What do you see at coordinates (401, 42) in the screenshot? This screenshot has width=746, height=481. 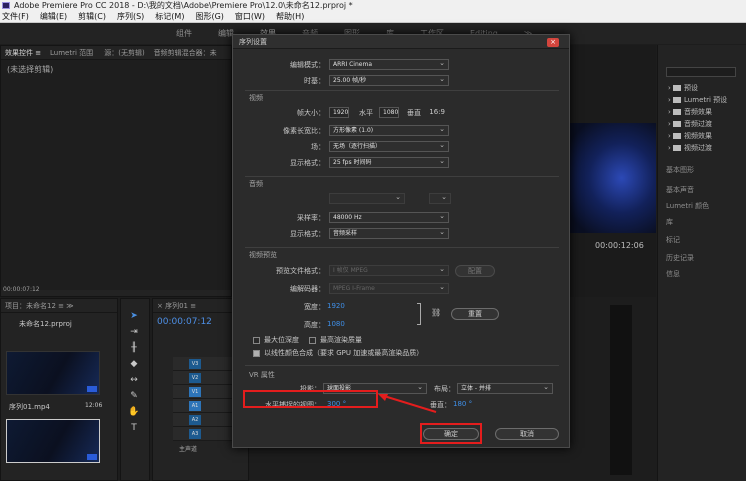 I see `dialog-title: 序列设置` at bounding box center [401, 42].